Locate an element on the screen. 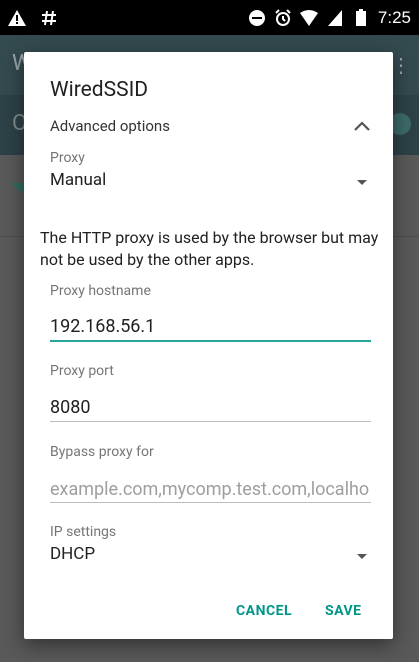 This screenshot has height=662, width=419. bypass-proxy-underline is located at coordinates (210, 502).